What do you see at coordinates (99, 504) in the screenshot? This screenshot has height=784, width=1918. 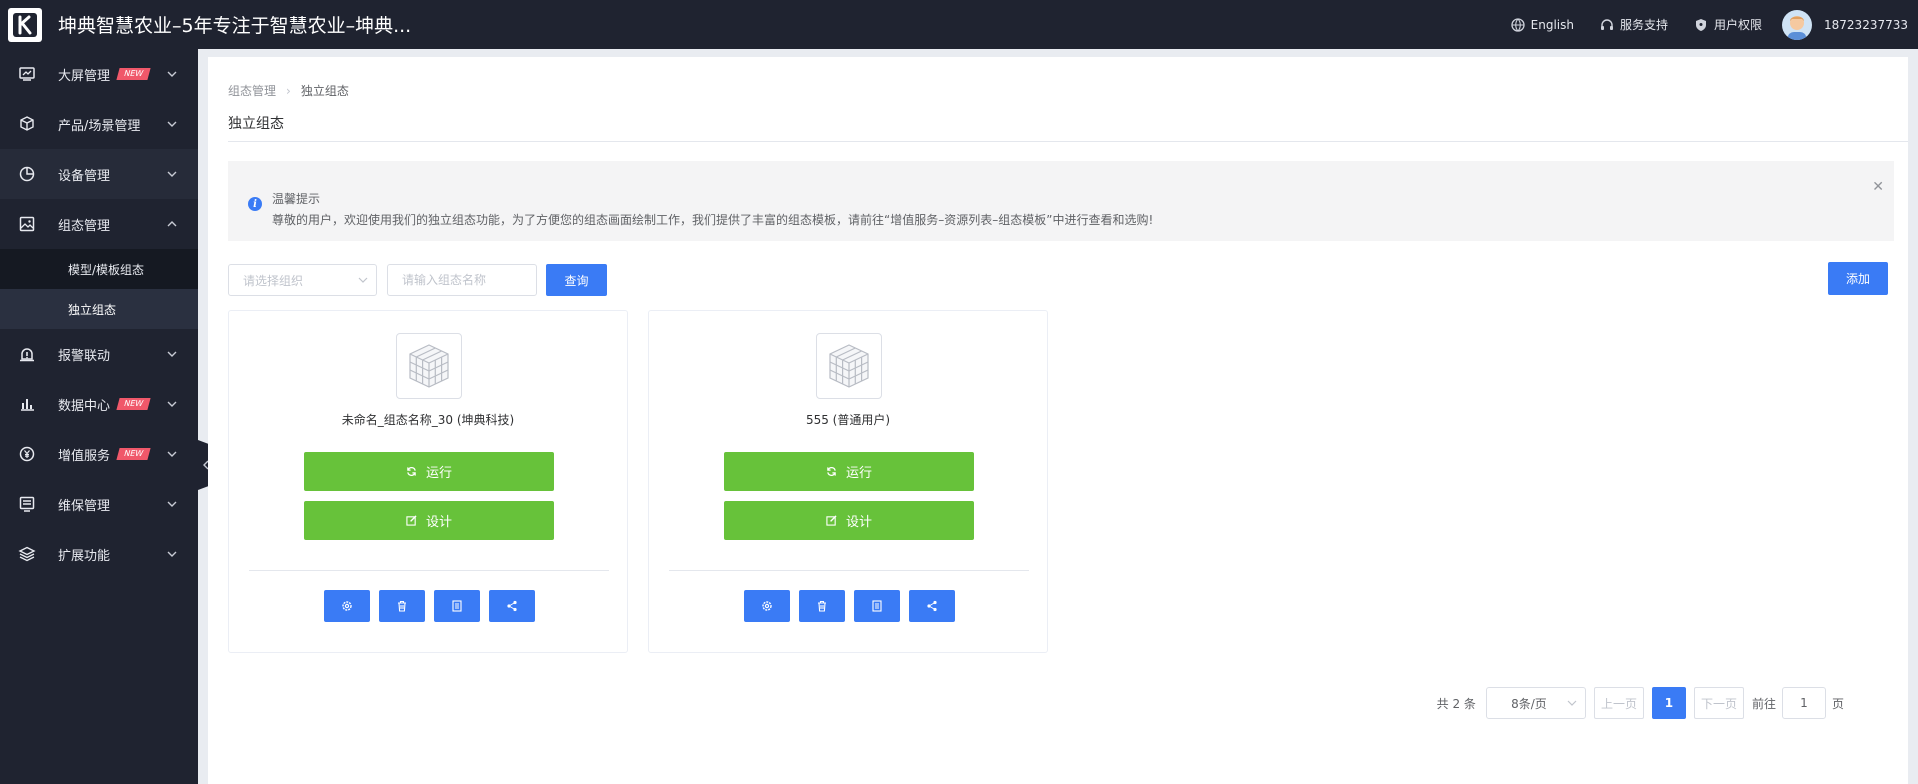 I see `sidebar-item-maintenance: 维保管理` at bounding box center [99, 504].